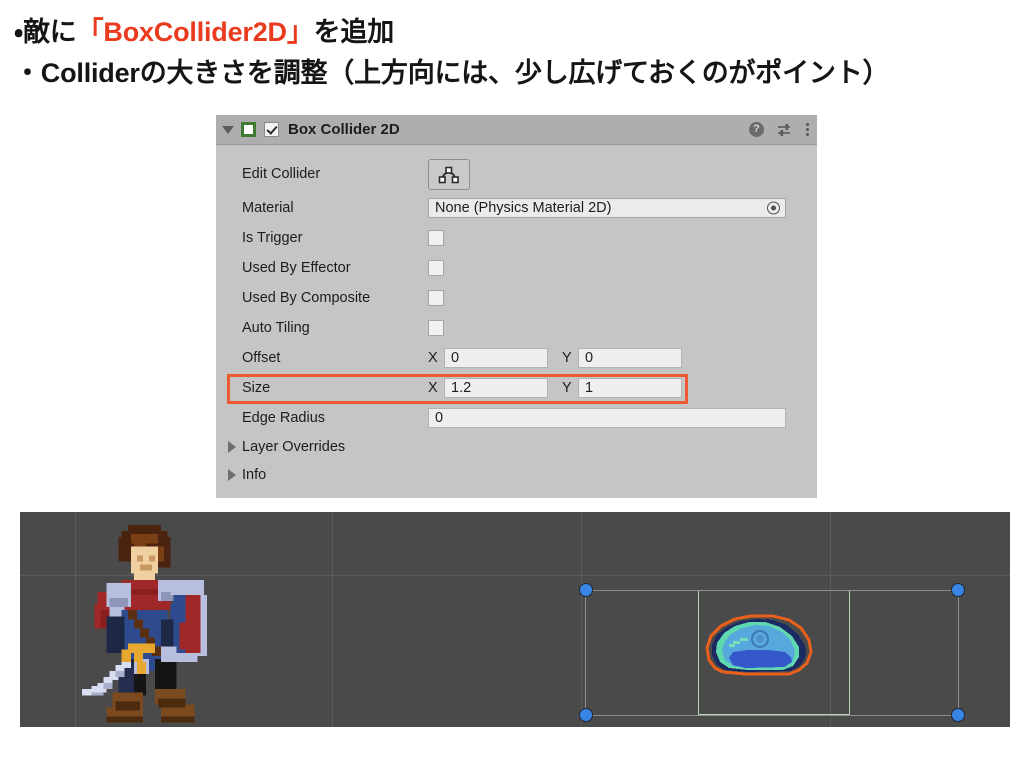 The image size is (1024, 768). Describe the element at coordinates (436, 238) in the screenshot. I see `is-trigger-checkbox` at that location.